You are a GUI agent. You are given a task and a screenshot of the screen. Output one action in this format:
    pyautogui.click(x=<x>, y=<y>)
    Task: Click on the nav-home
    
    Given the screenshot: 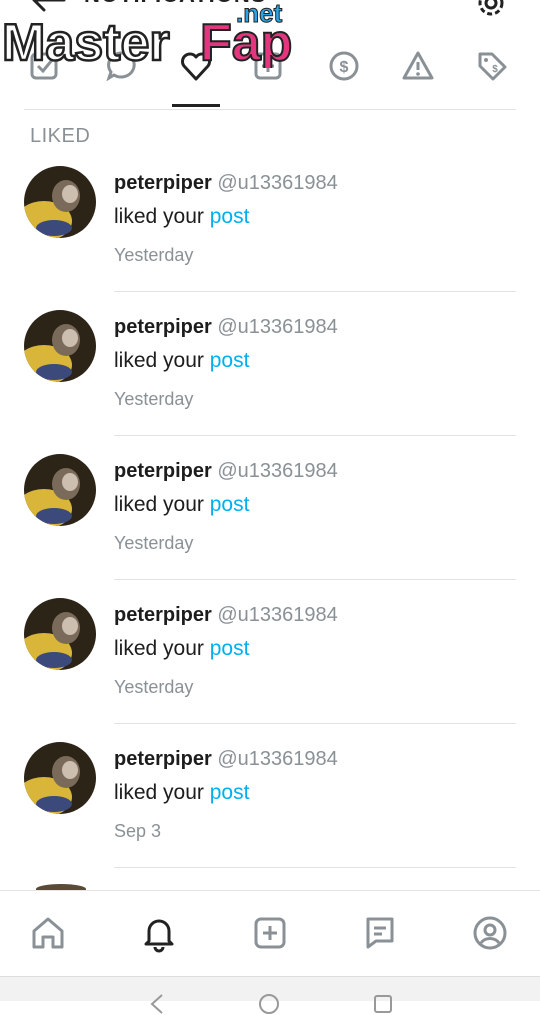 What is the action you would take?
    pyautogui.click(x=48, y=933)
    